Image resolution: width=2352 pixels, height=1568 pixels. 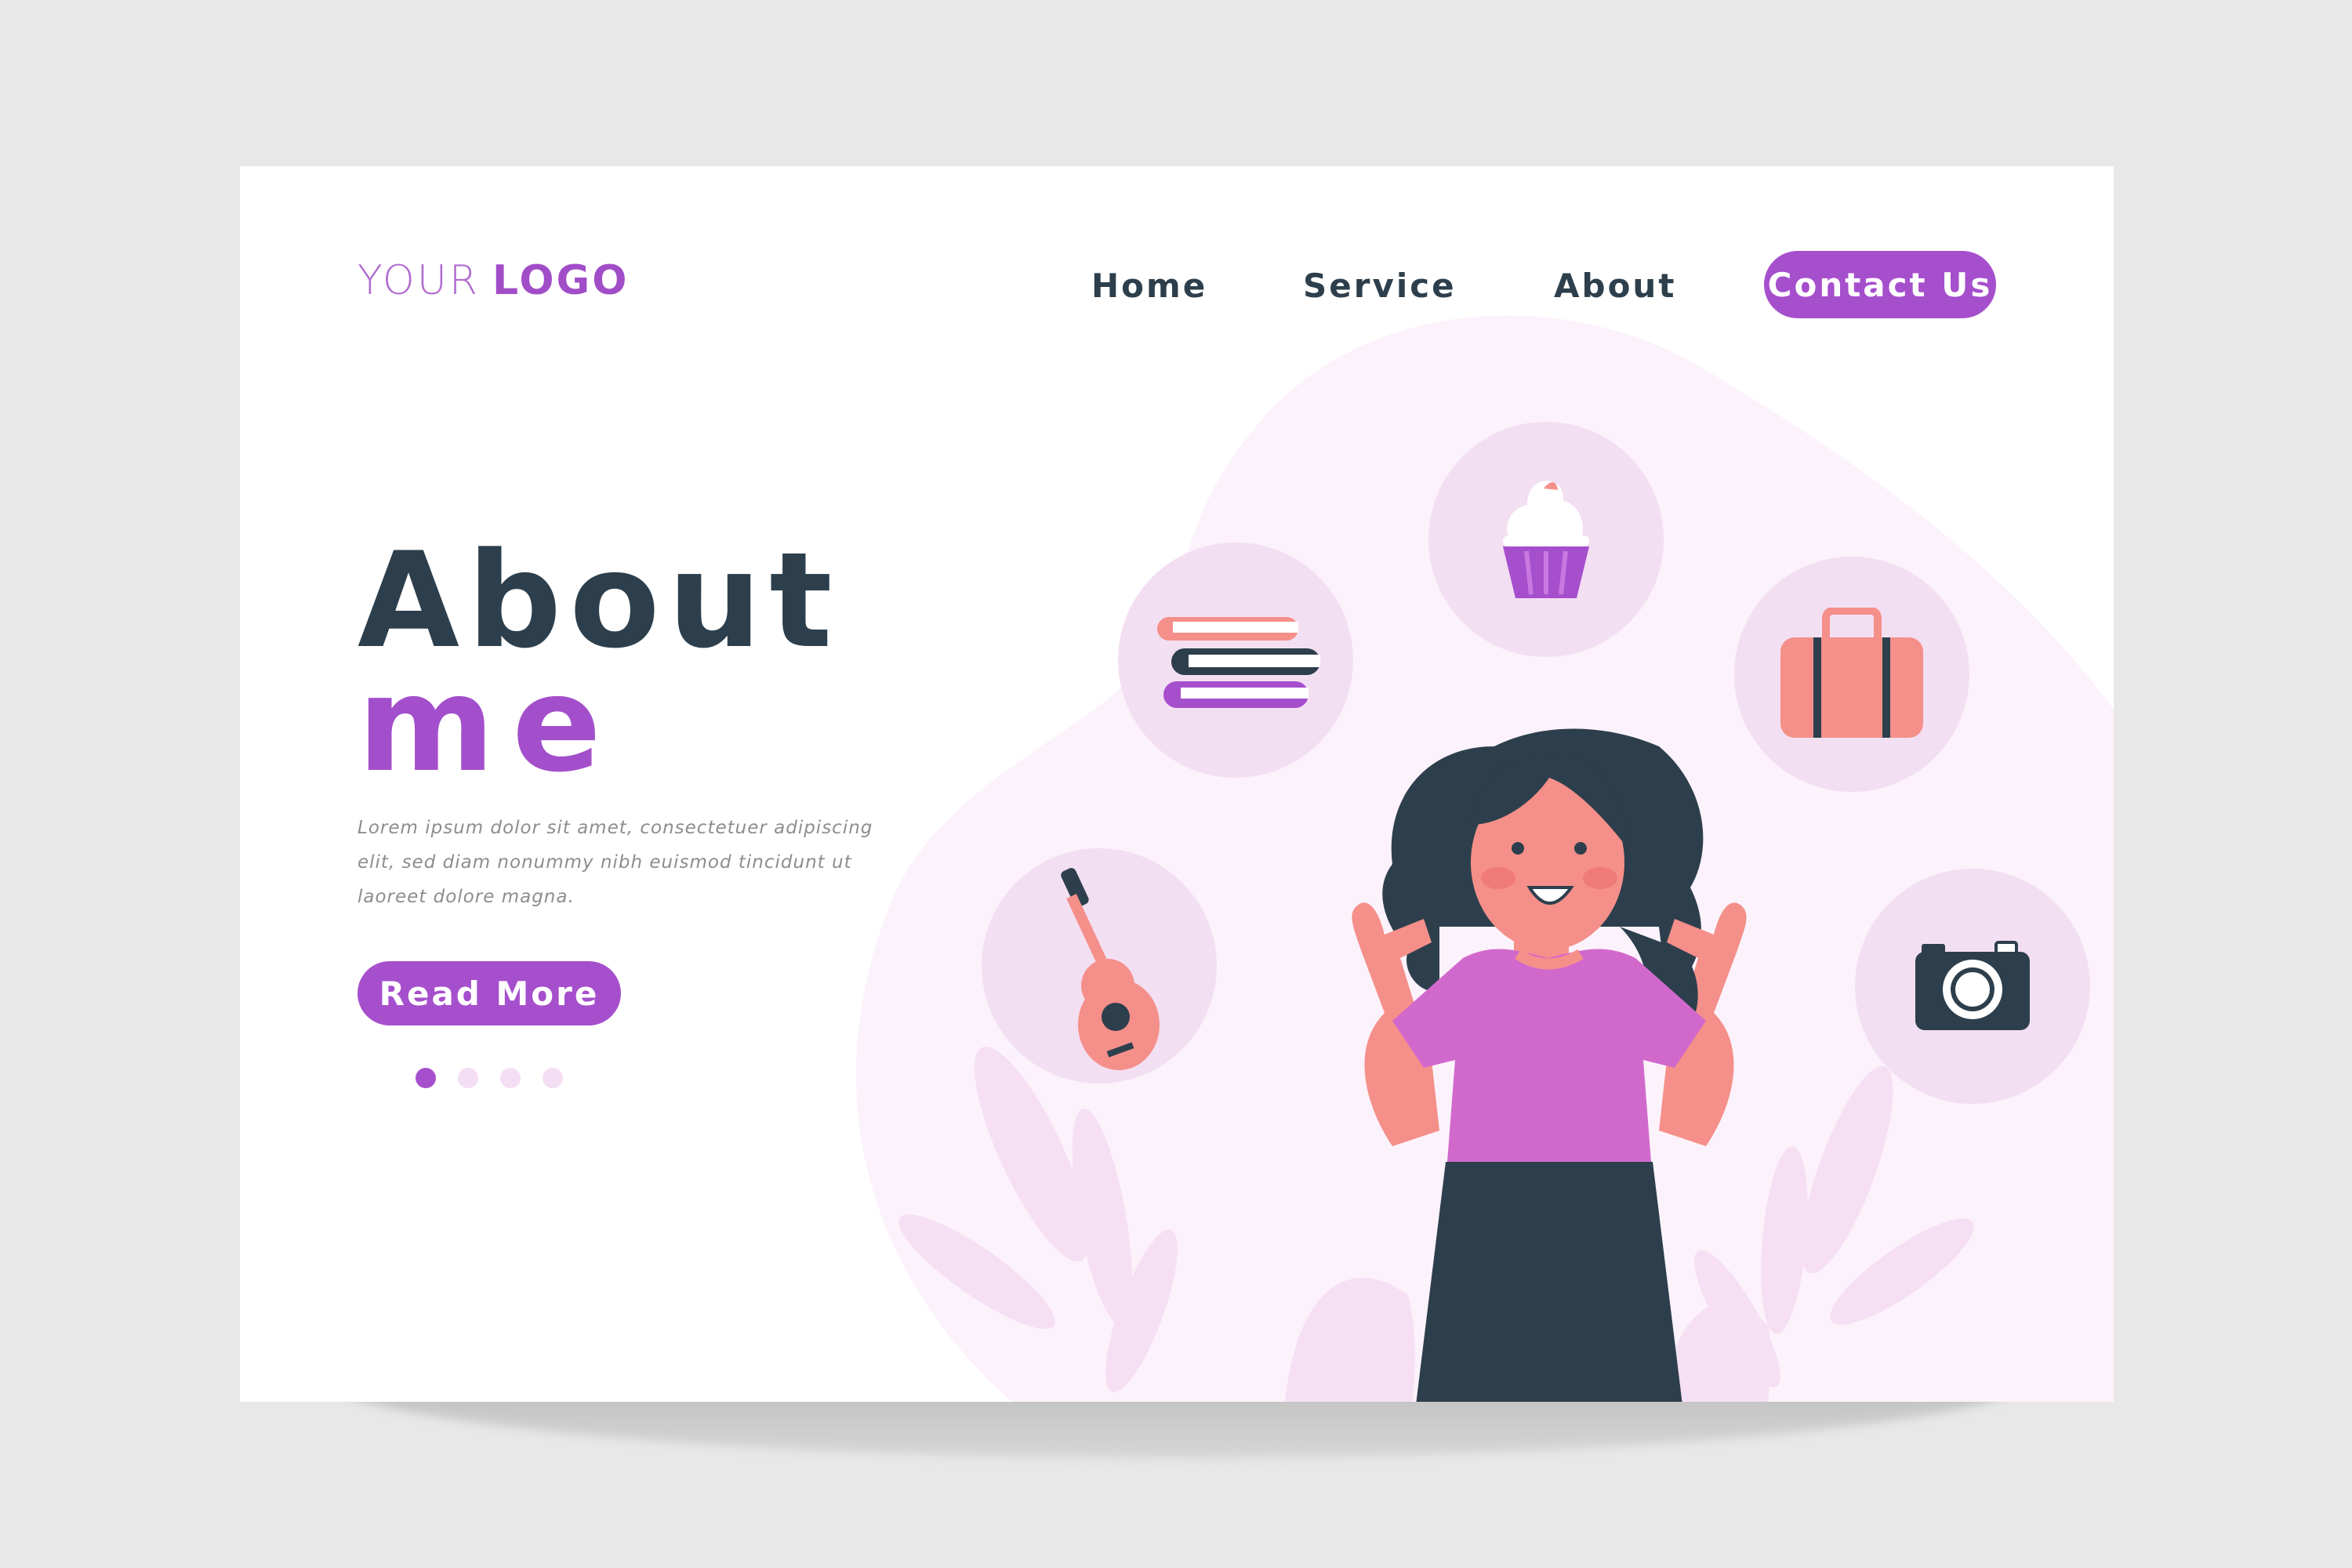 I want to click on logo-text-bold: LOGO, so click(x=561, y=280).